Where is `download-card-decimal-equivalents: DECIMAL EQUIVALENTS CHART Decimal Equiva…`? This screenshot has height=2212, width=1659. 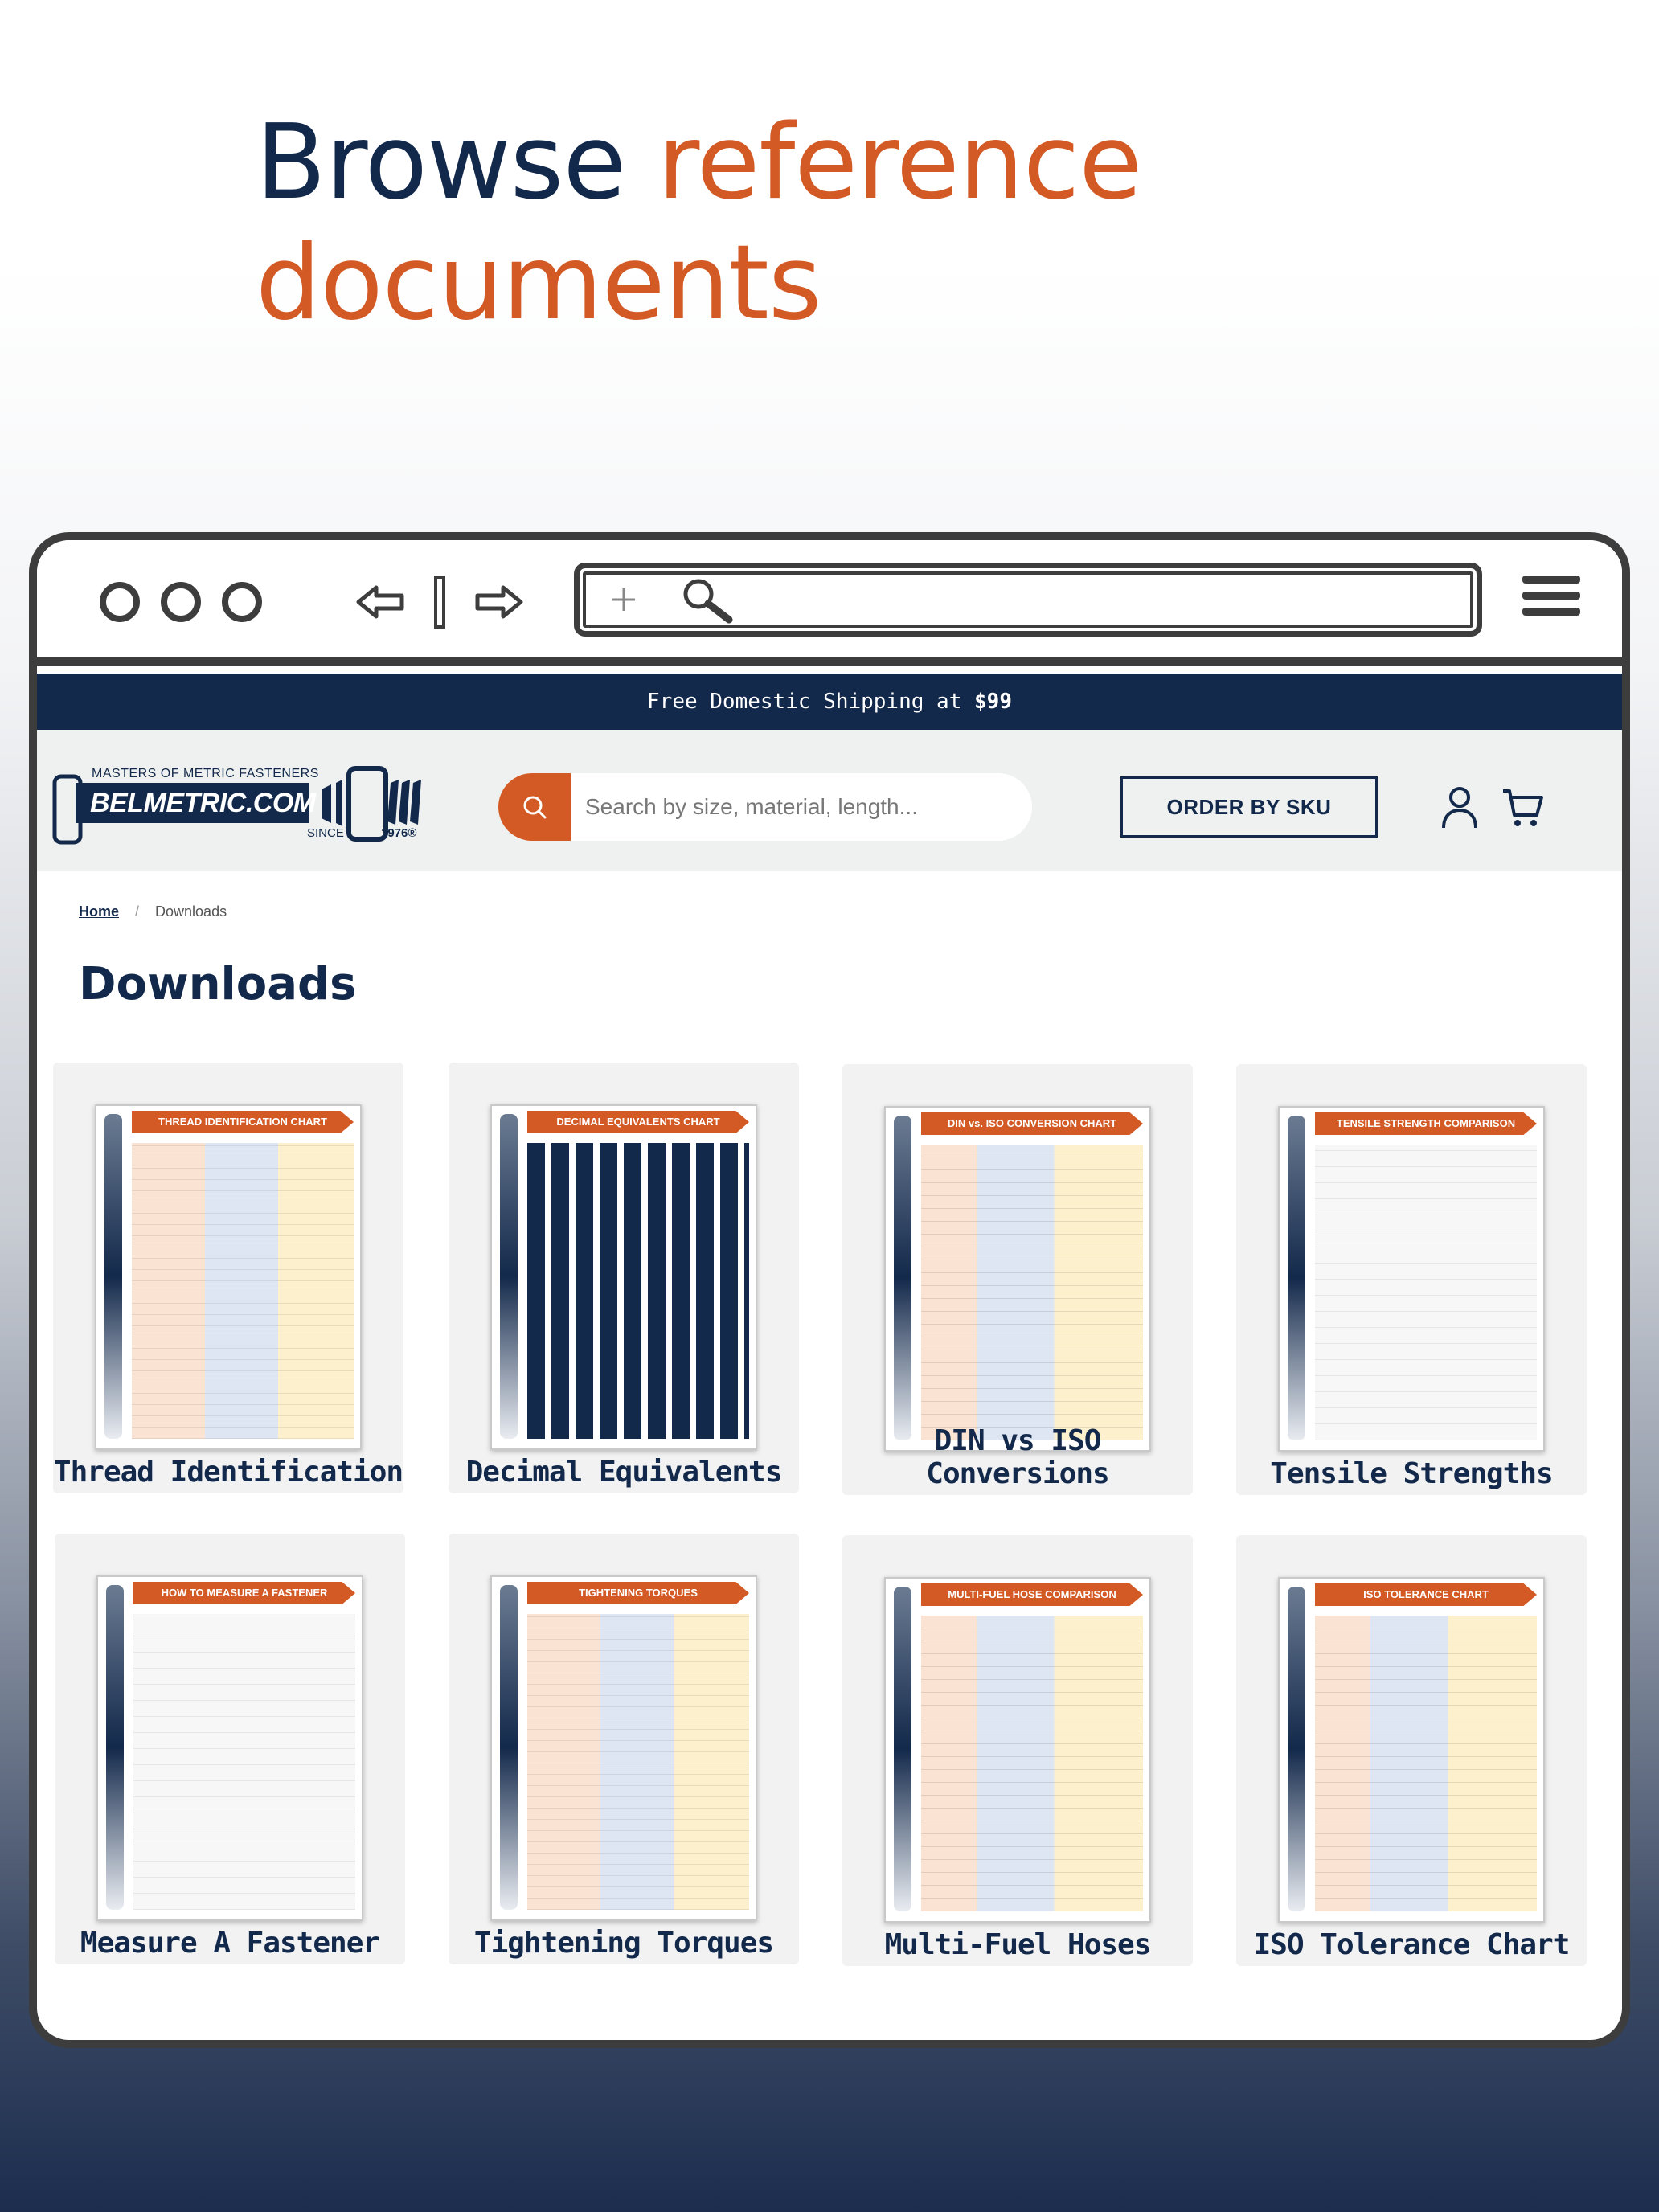
download-card-decimal-equivalents: DECIMAL EQUIVALENTS CHART Decimal Equiva… is located at coordinates (624, 1278).